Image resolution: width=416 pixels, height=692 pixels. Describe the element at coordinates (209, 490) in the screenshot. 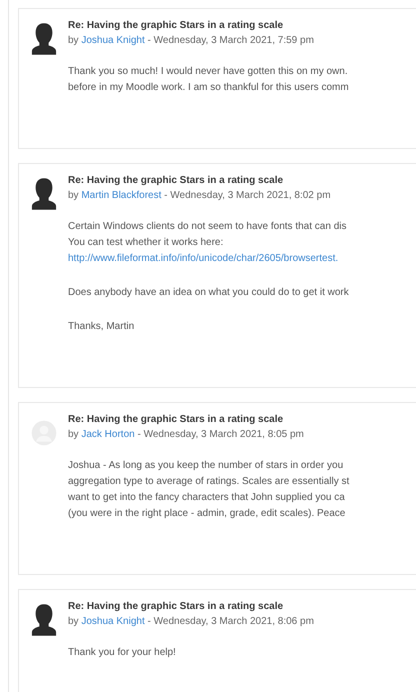

I see `post-paragraph: Joshua - As long as you keep the number of stars in order you aggregation type to average of ratings. Scales are essentially st want to get into the fancy characters that John supplied you ca (you were in the right place - admin, grade, edit scales). Peace` at that location.